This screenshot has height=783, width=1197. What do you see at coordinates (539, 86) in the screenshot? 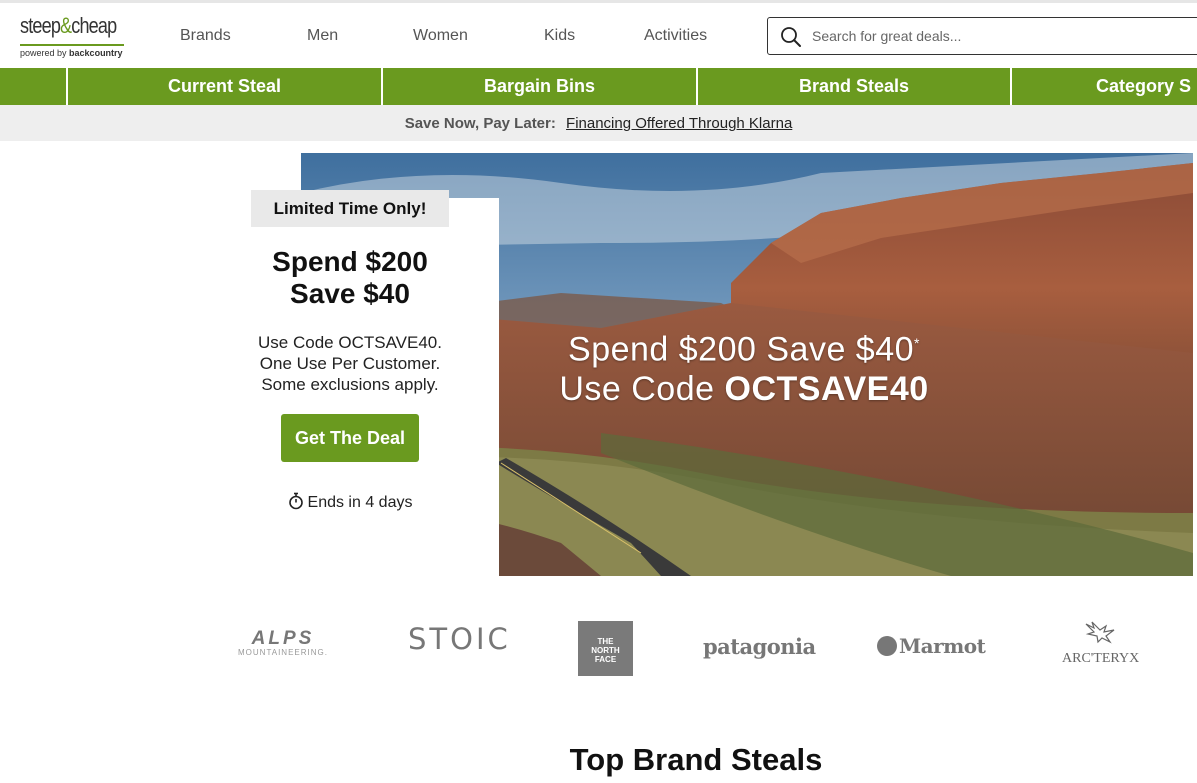
I see `tab-bargain-bins: Bargain Bins` at bounding box center [539, 86].